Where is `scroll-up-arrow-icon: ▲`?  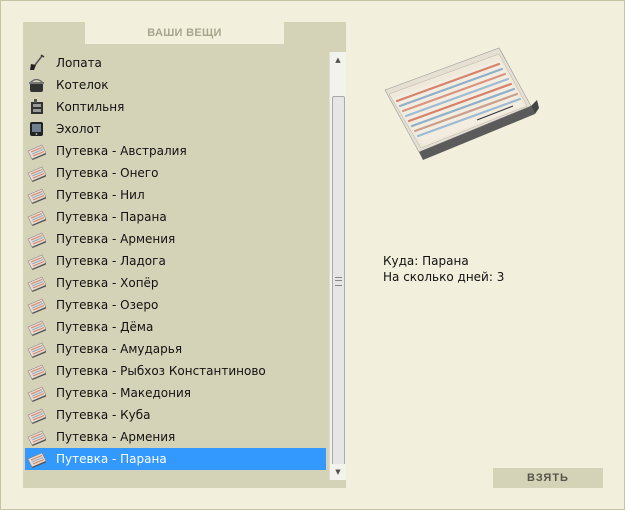 scroll-up-arrow-icon: ▲ is located at coordinates (338, 60).